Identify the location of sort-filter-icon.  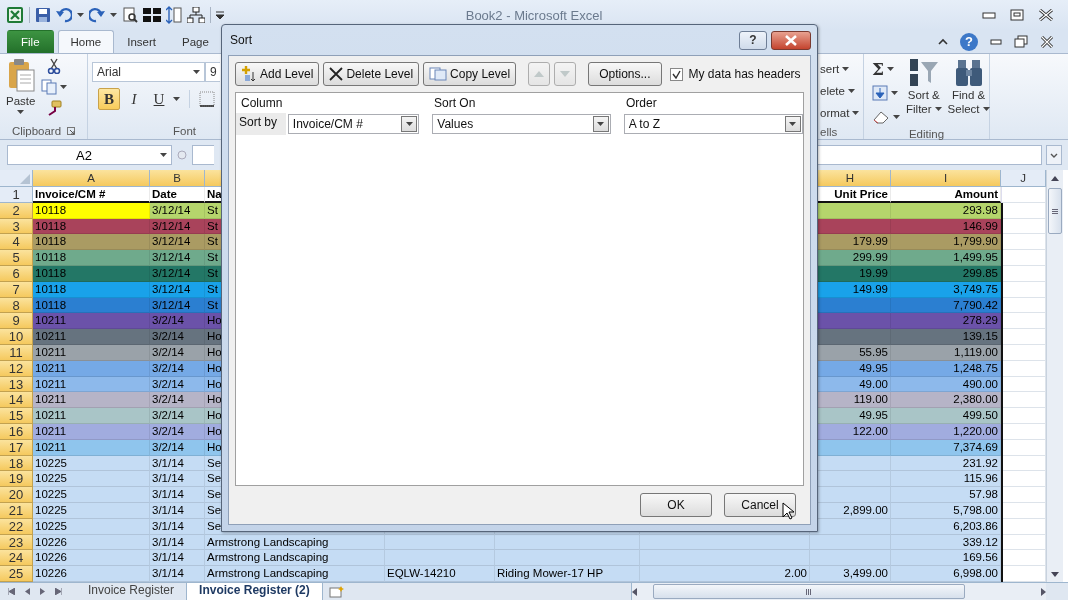
(923, 73).